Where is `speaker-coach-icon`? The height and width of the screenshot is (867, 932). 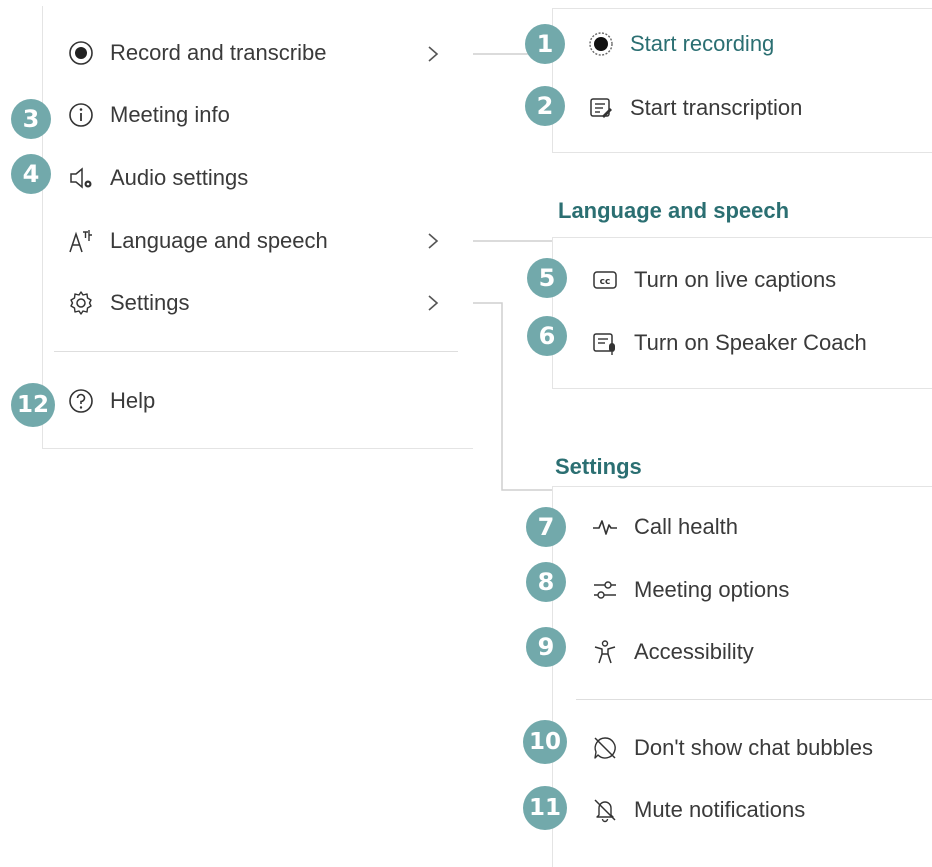
speaker-coach-icon is located at coordinates (605, 343).